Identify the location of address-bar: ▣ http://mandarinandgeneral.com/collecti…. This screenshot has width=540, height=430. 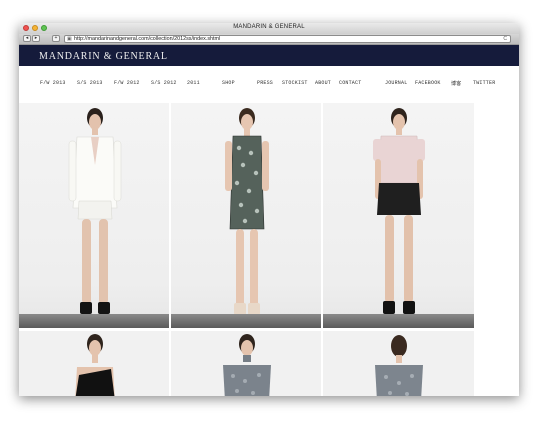
(287, 39).